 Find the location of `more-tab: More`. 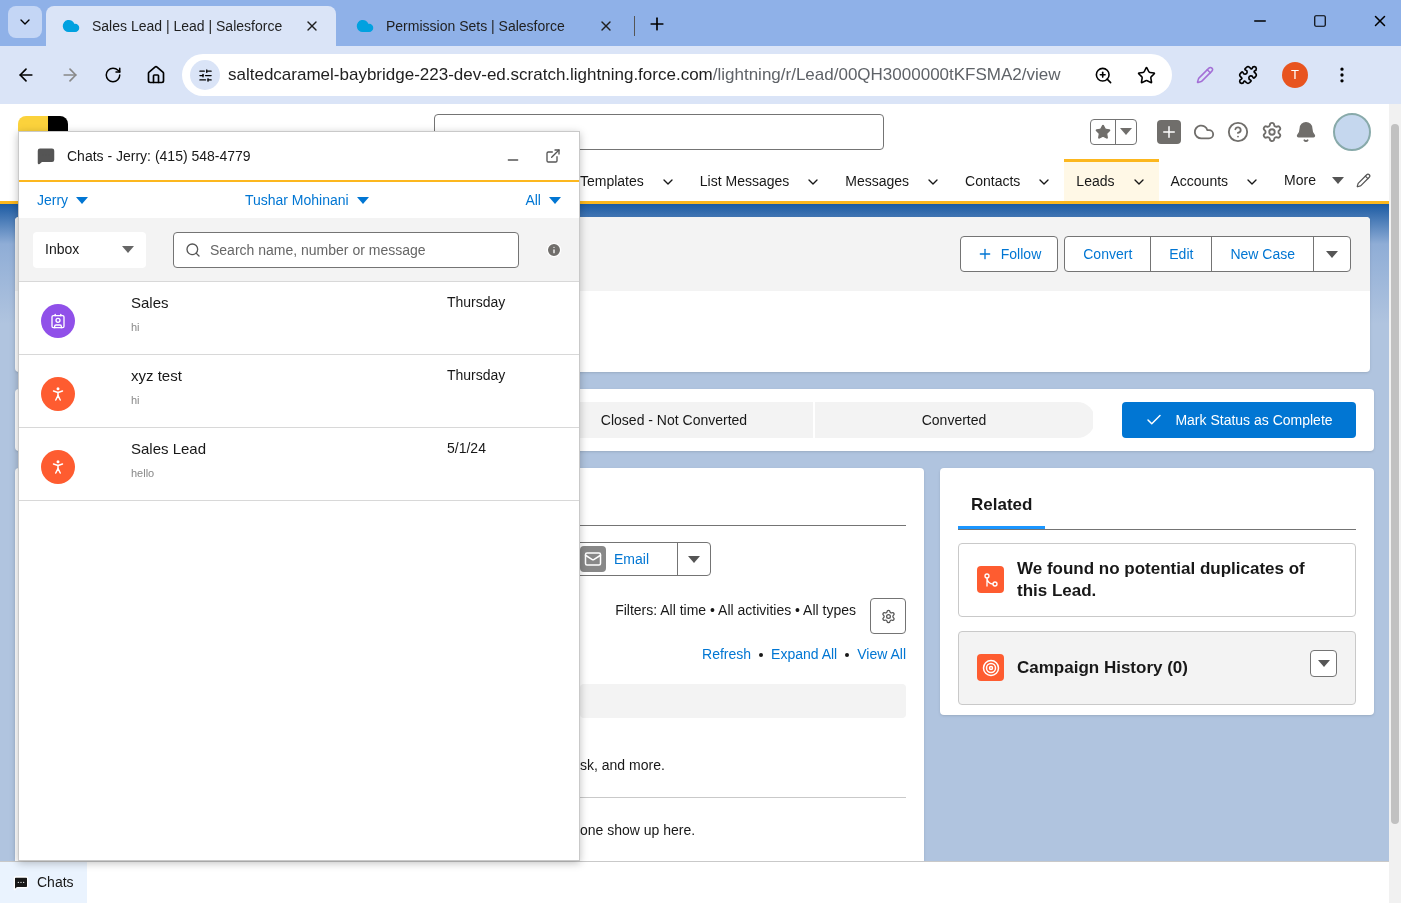

more-tab: More is located at coordinates (1314, 180).